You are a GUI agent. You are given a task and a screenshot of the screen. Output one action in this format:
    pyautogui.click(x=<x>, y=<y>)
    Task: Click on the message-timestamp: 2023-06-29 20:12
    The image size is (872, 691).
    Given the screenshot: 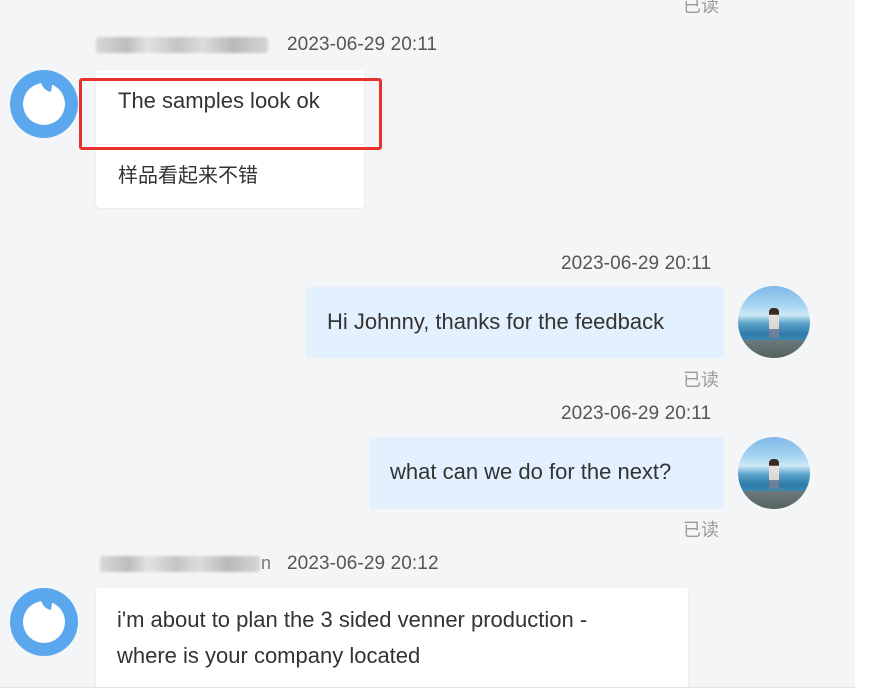 What is the action you would take?
    pyautogui.click(x=363, y=563)
    